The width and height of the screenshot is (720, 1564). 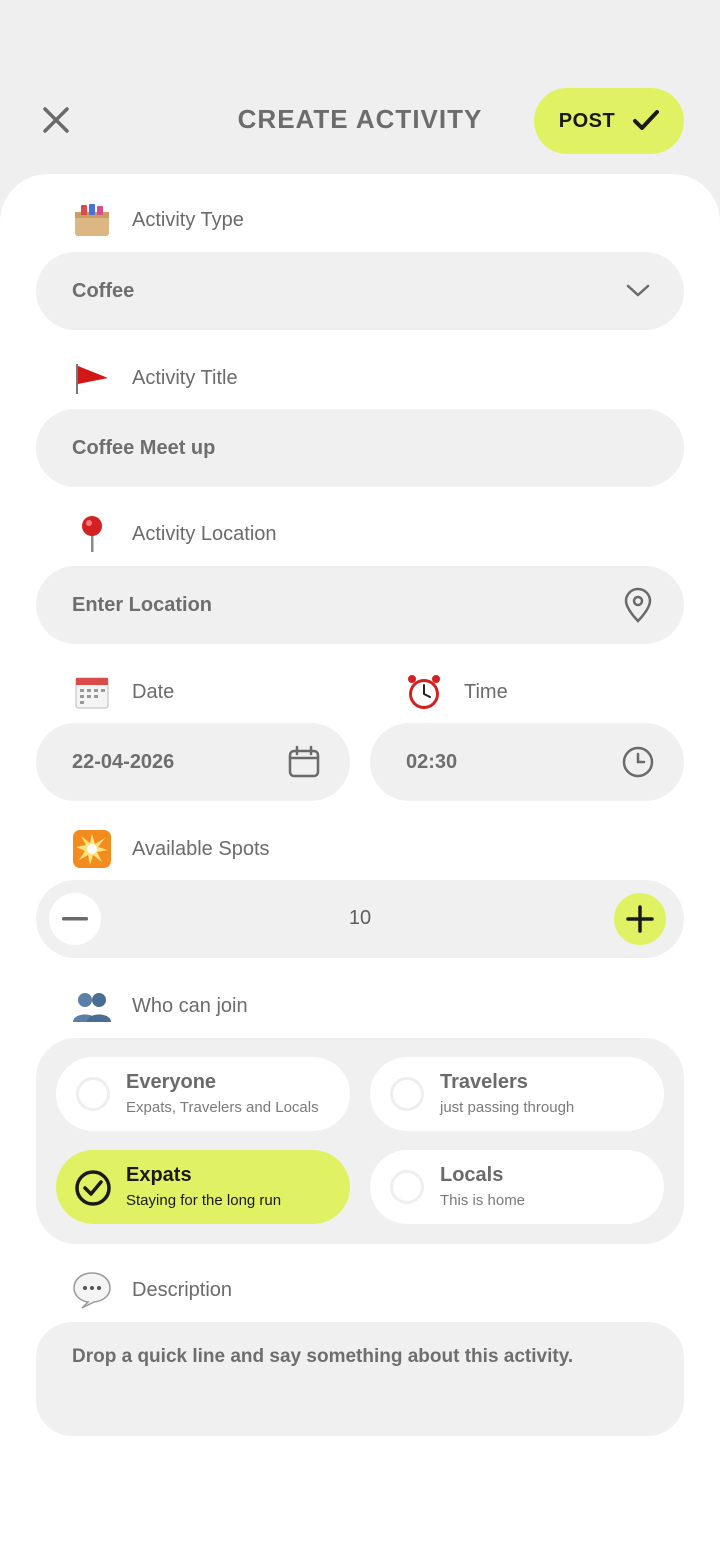 I want to click on option-subtitle: This is home, so click(x=483, y=1200).